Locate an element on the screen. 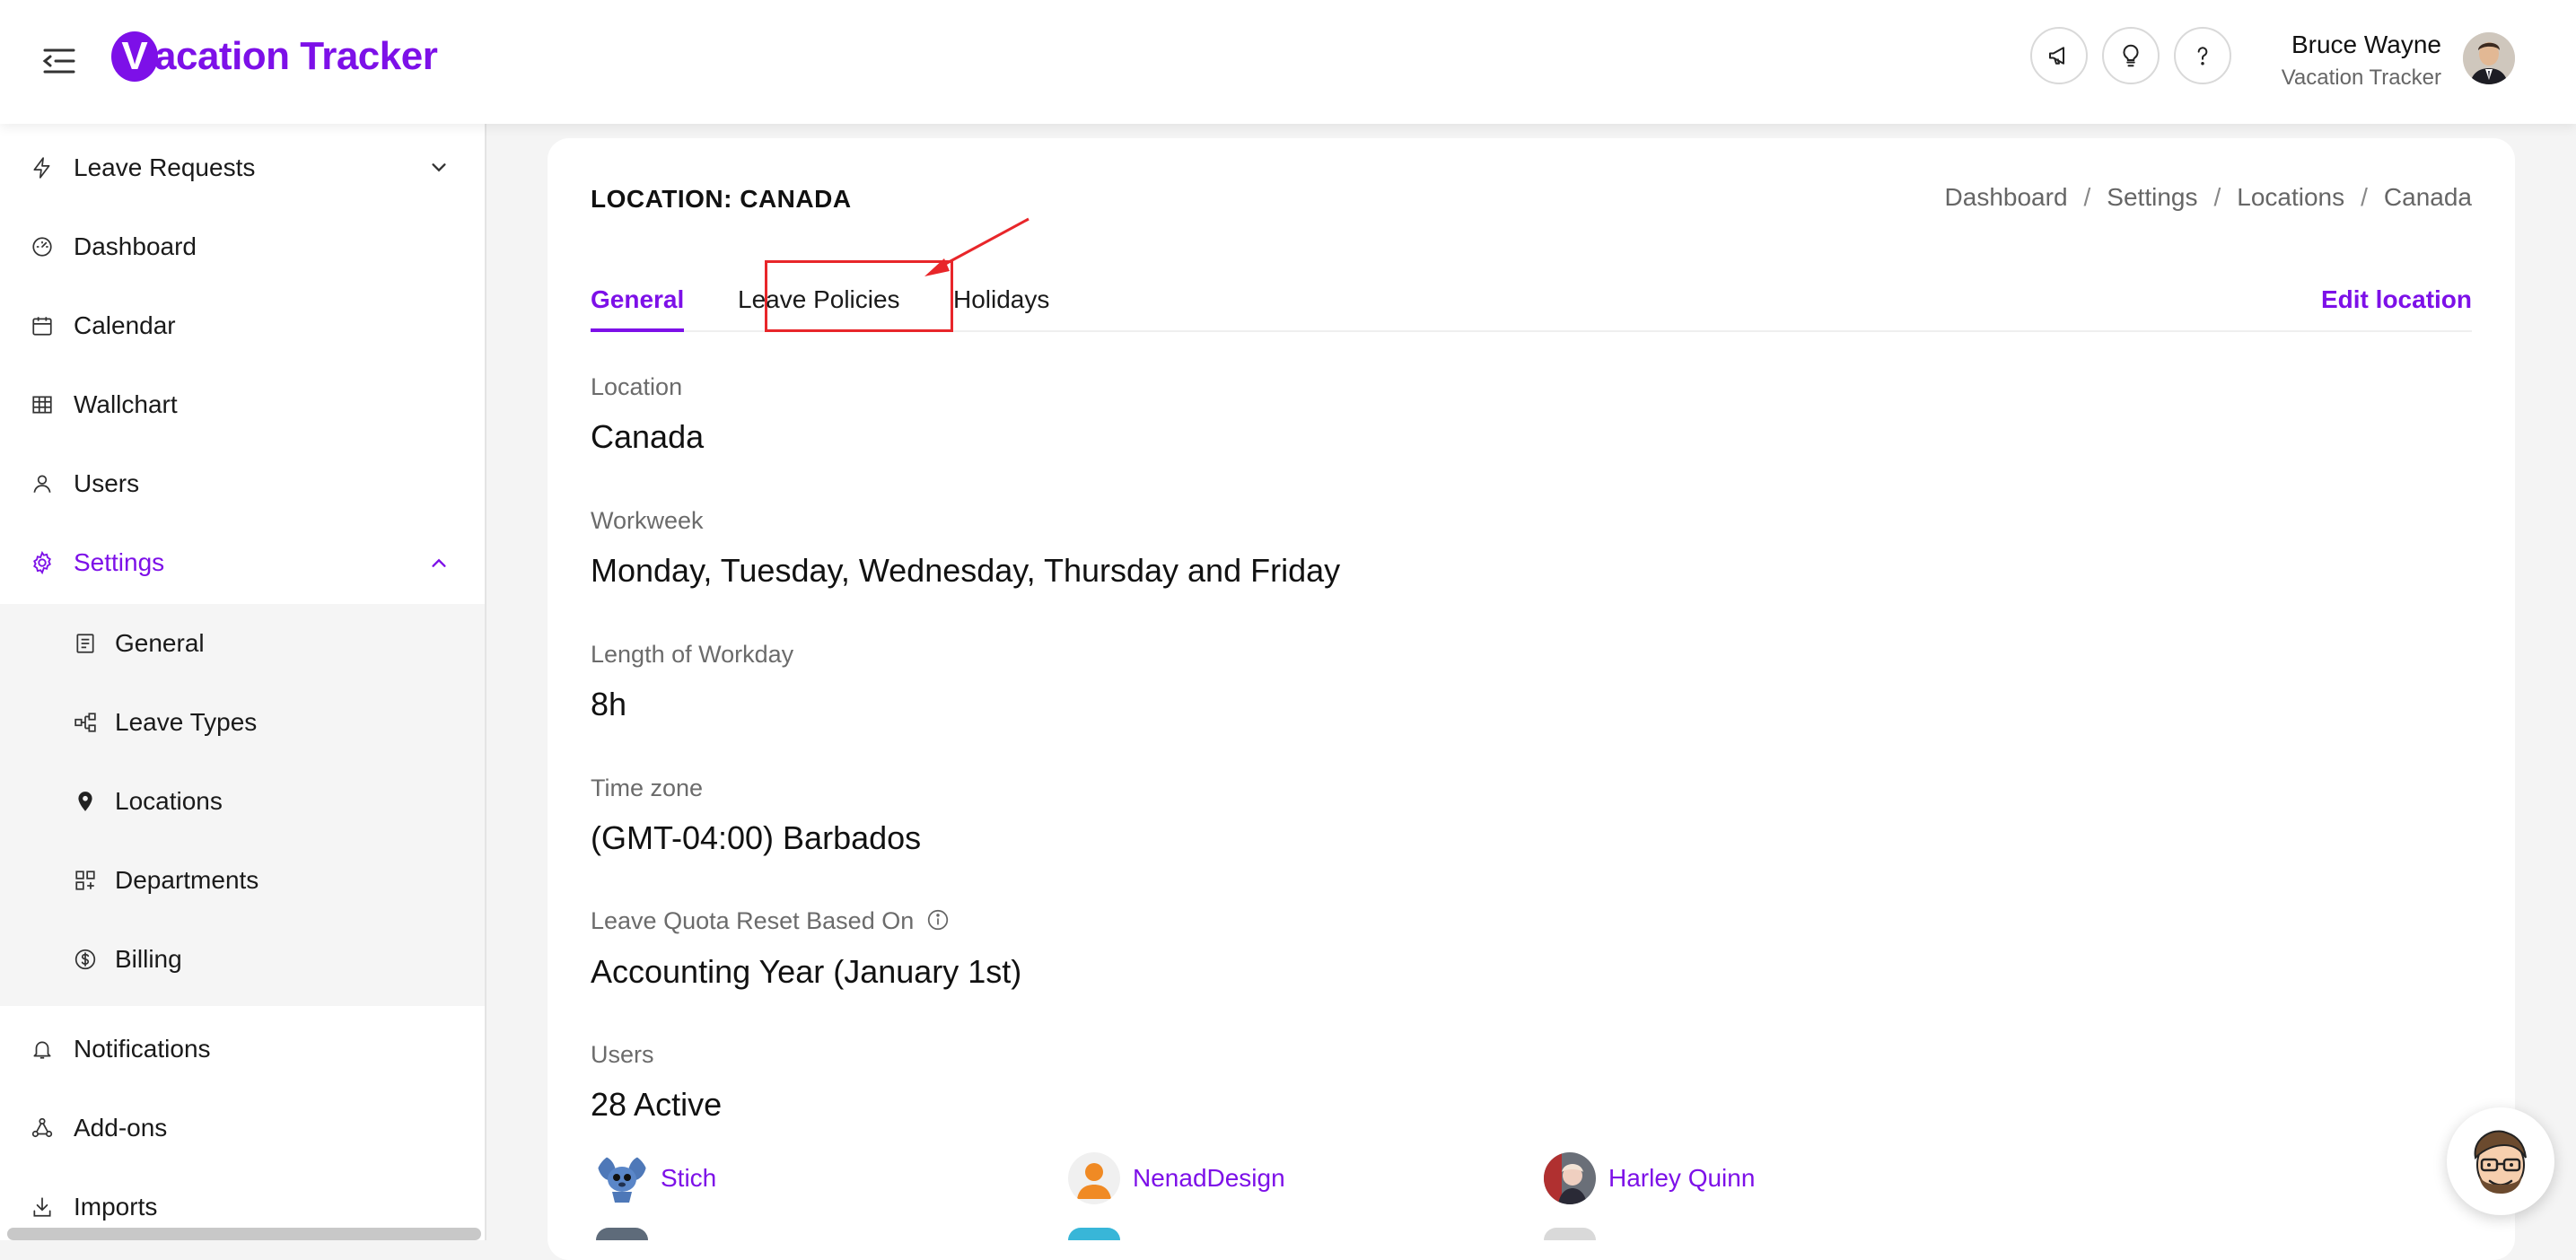 The height and width of the screenshot is (1260, 2576). dollar-icon is located at coordinates (85, 959).